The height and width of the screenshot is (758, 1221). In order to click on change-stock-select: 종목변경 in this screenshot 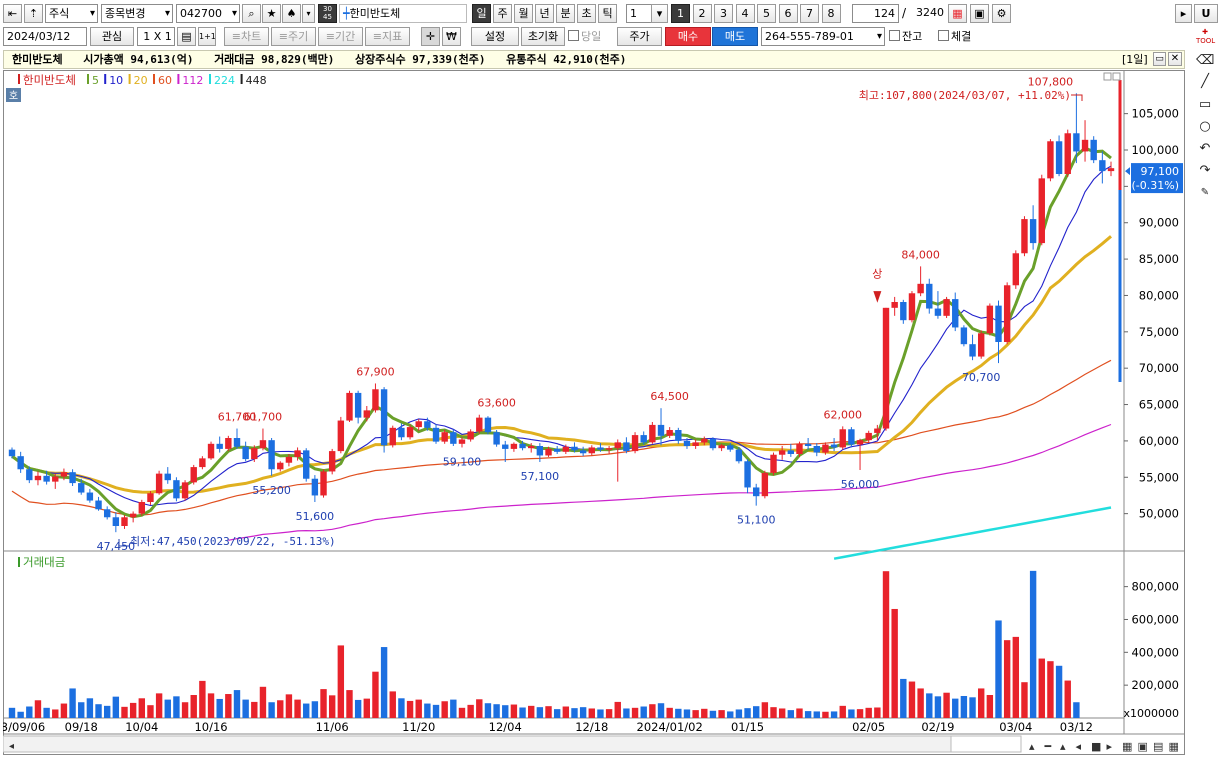, I will do `click(137, 13)`.